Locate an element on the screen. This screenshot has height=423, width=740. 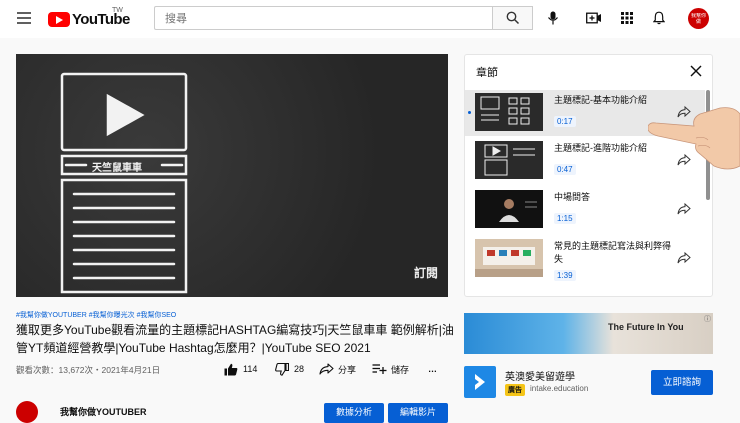
save-button: 儲存 is located at coordinates (390, 369).